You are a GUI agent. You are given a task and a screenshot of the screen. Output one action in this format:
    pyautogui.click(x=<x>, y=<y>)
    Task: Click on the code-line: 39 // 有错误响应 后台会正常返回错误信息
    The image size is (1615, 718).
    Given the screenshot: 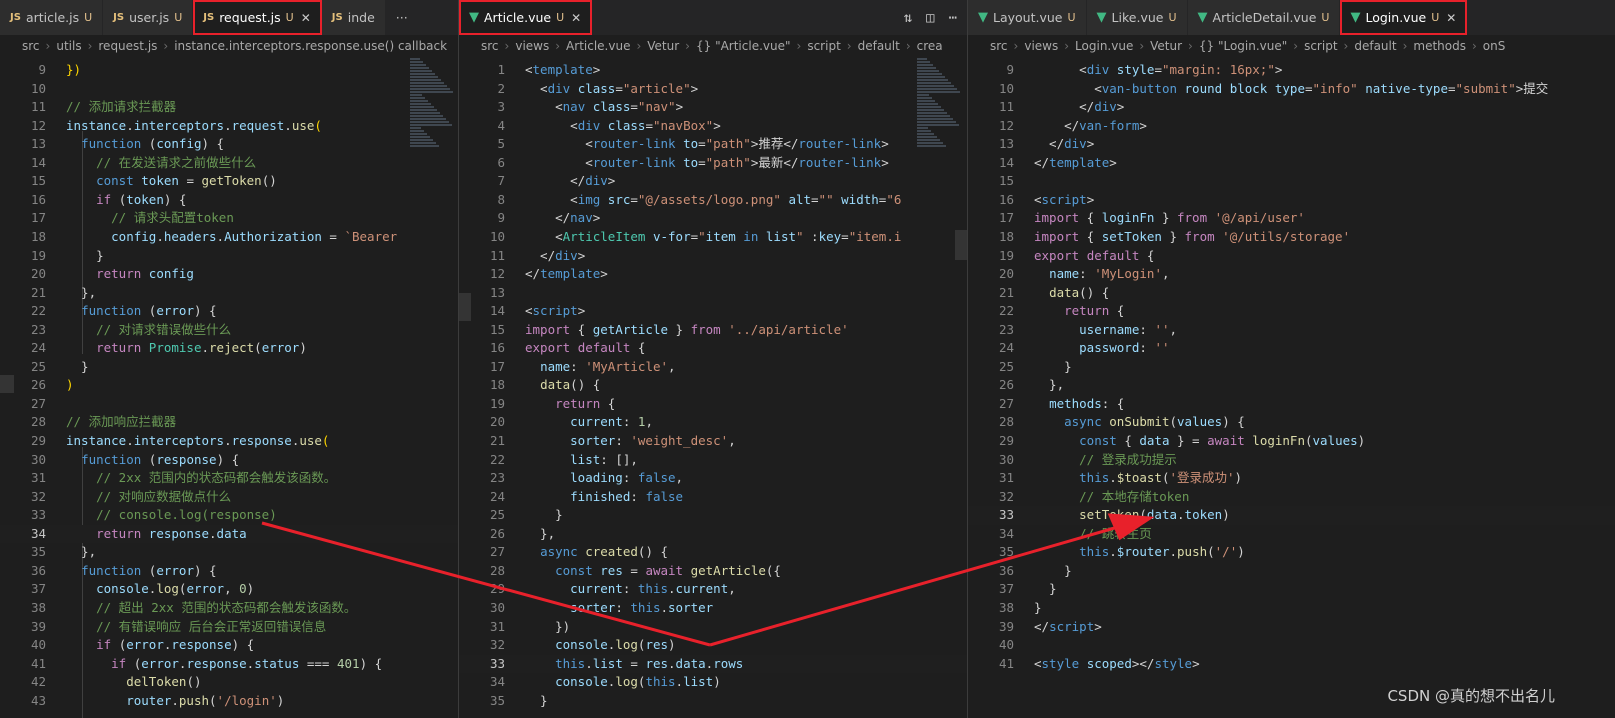 What is the action you would take?
    pyautogui.click(x=229, y=627)
    